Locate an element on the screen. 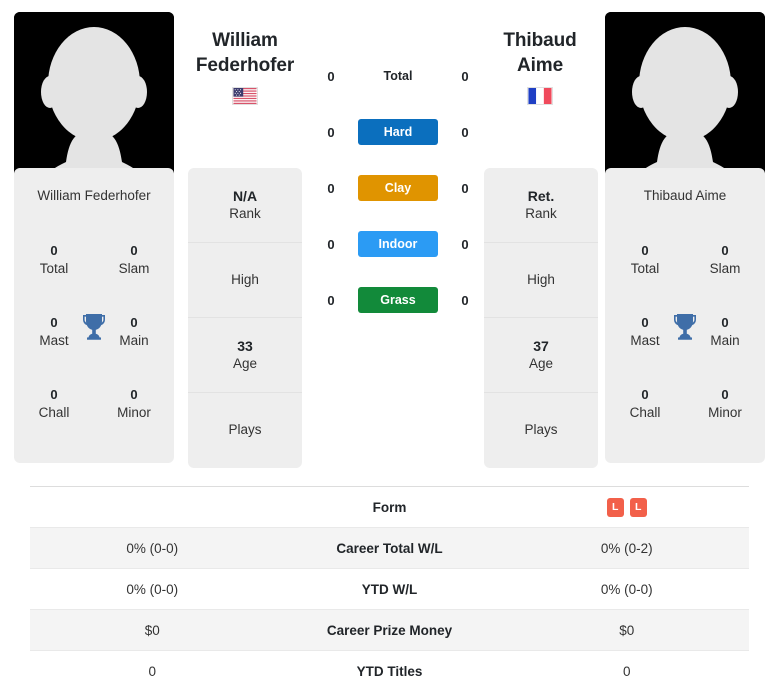  player-first-name-right: Thibaud is located at coordinates (540, 40).